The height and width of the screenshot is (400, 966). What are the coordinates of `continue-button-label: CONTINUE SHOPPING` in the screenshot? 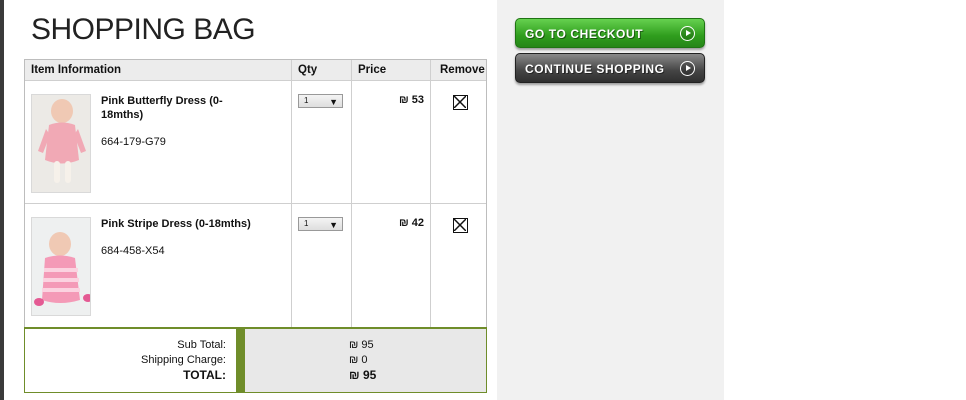 It's located at (595, 69).